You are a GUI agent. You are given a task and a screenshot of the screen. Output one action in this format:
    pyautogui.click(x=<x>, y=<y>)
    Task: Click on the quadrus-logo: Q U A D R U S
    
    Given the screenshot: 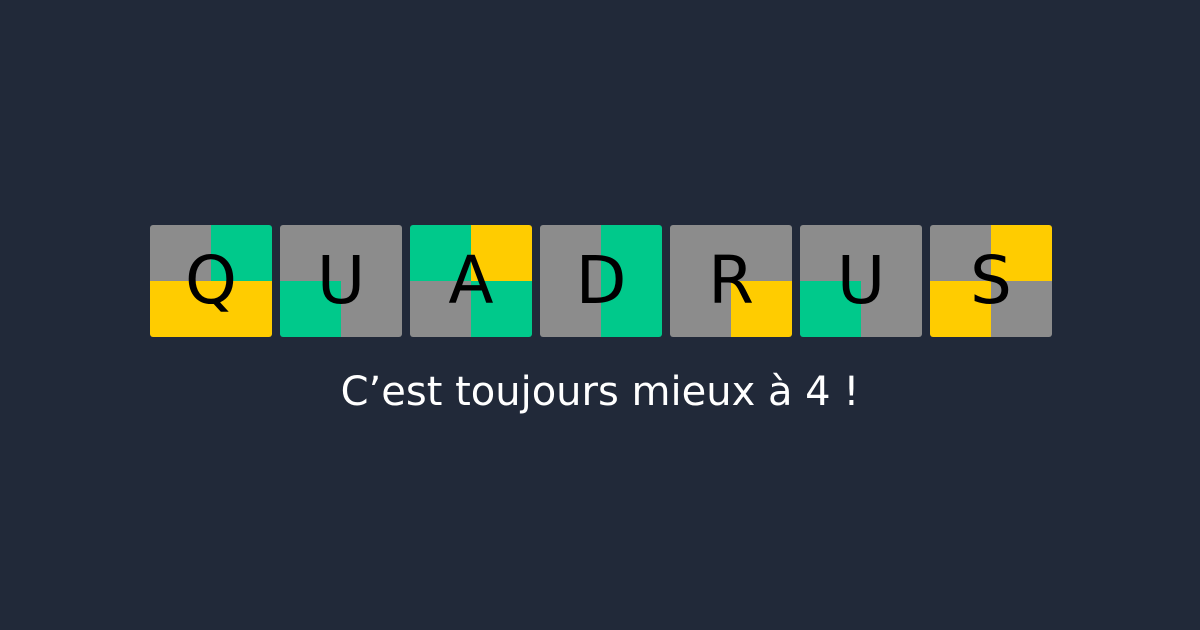 What is the action you would take?
    pyautogui.click(x=601, y=281)
    